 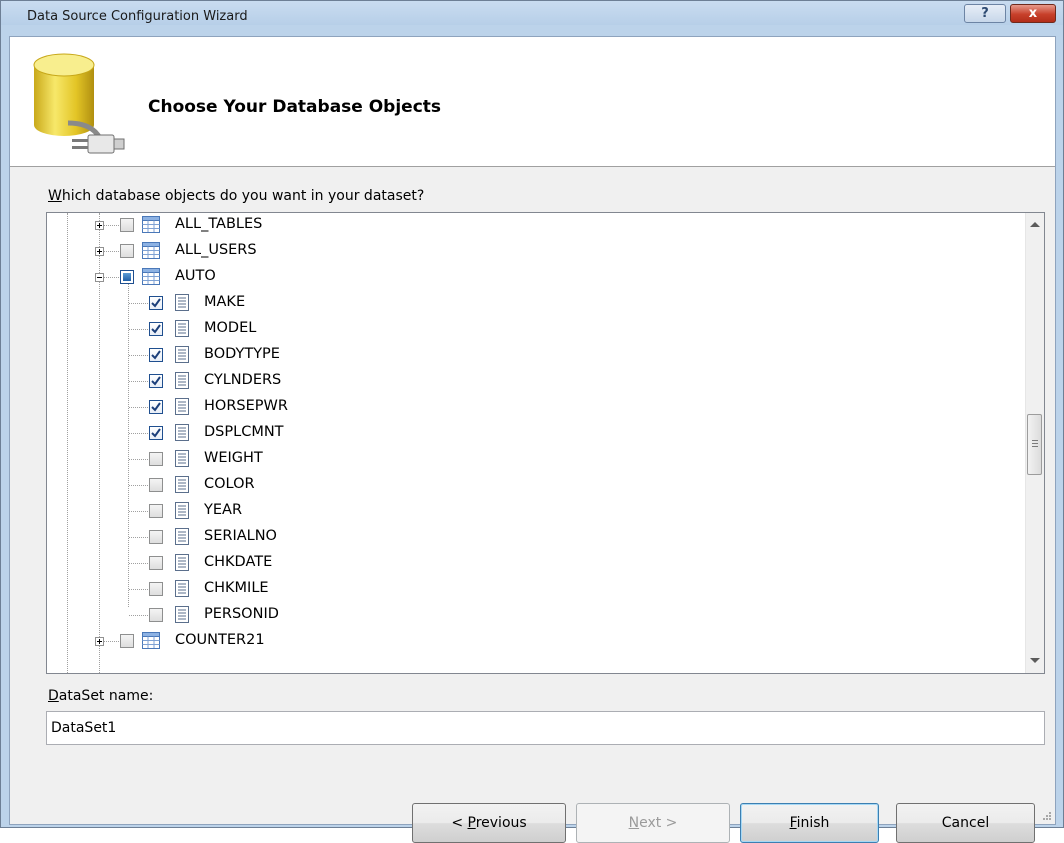 I want to click on dataset-name-label: DataSet name:, so click(x=101, y=696).